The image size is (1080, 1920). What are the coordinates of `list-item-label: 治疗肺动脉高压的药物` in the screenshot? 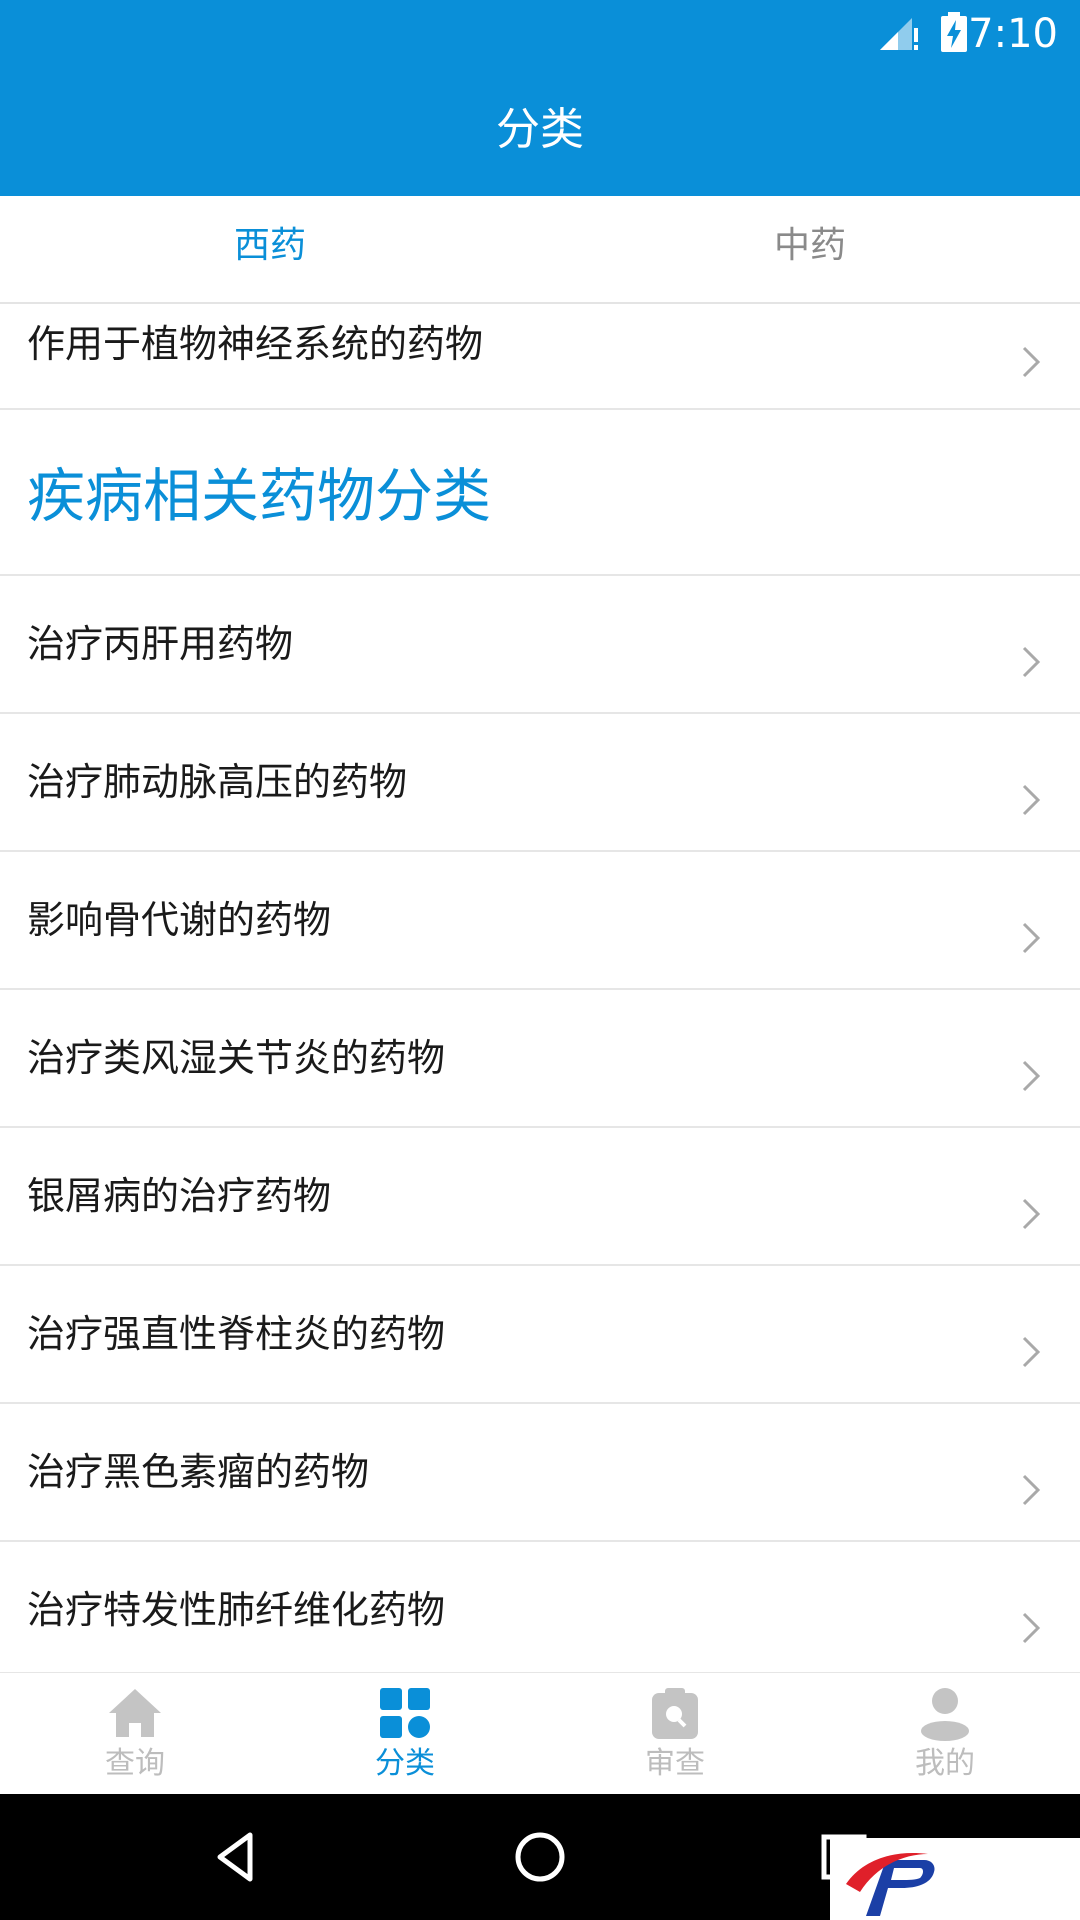 It's located at (217, 782).